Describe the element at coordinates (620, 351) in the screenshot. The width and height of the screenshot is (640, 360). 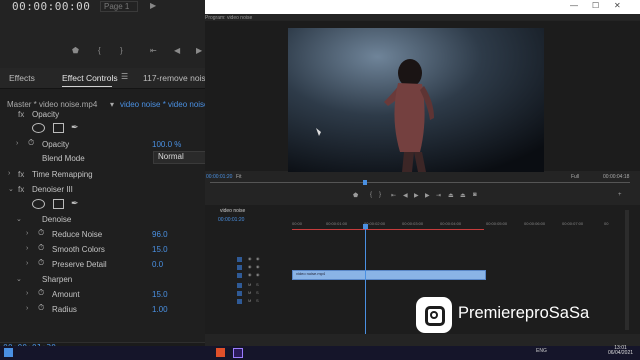
I see `taskbar-clock: 13:01 06/04/2021` at that location.